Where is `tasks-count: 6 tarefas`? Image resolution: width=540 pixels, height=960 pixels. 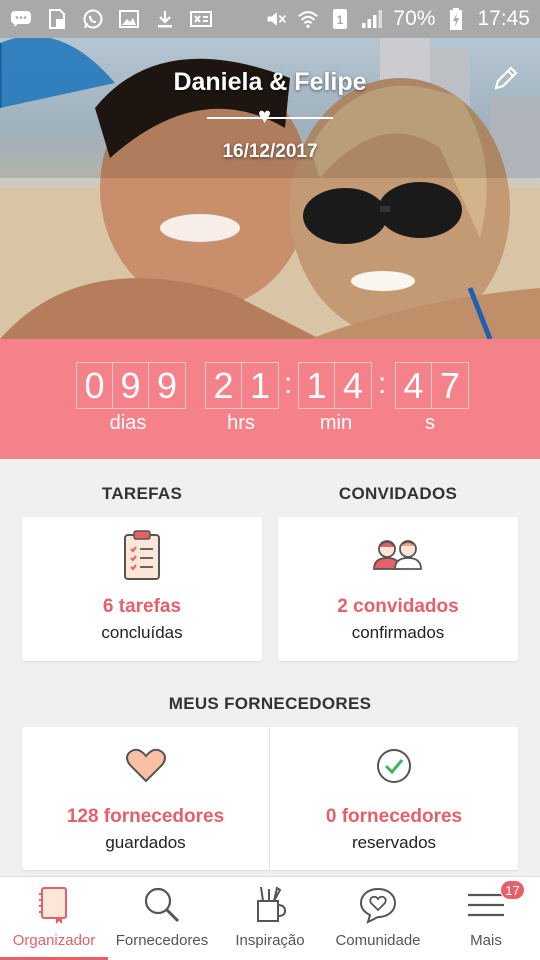 tasks-count: 6 tarefas is located at coordinates (142, 606).